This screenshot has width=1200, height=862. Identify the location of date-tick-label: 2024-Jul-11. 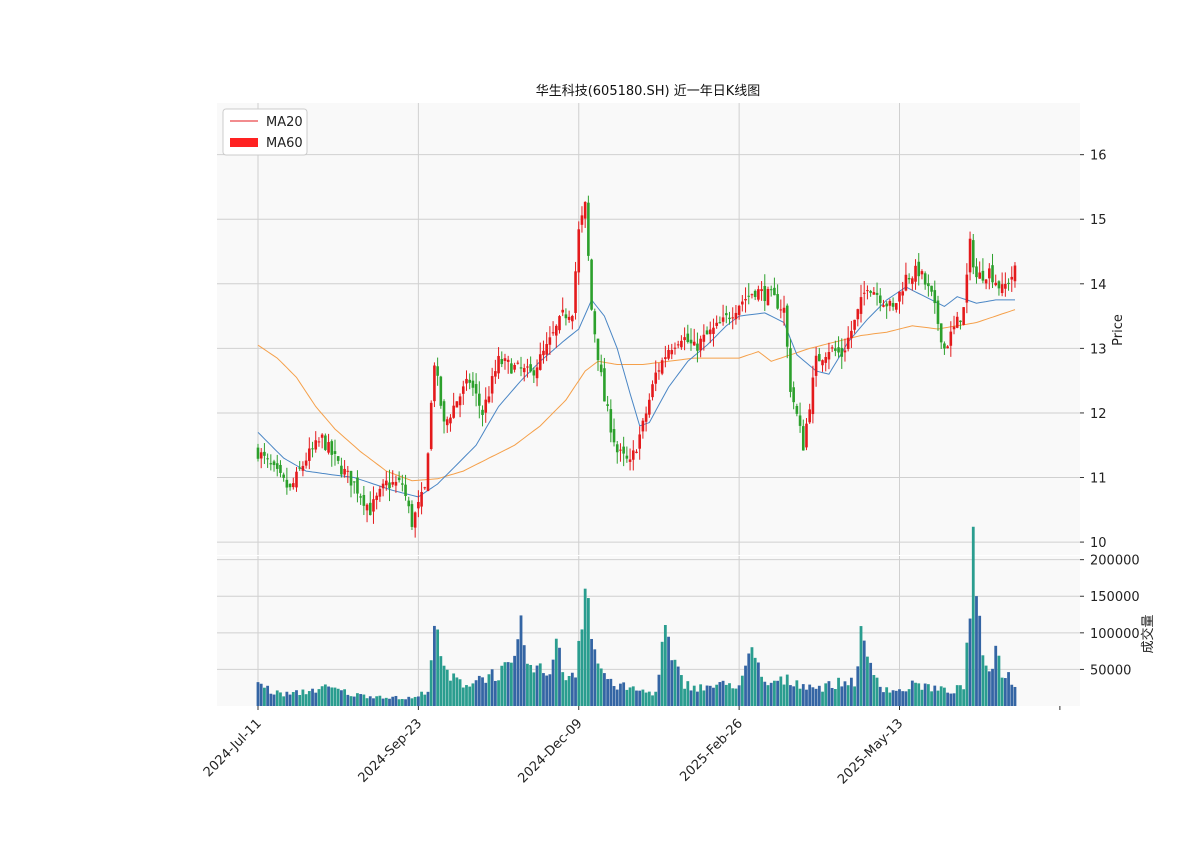
(233, 748).